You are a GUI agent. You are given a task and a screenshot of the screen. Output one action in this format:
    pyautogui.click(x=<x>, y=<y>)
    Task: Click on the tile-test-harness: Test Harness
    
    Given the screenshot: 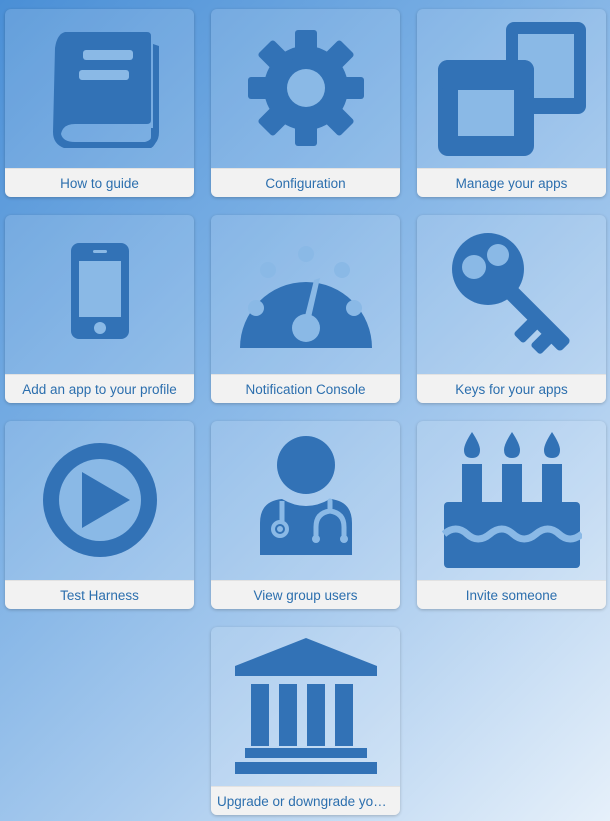 What is the action you would take?
    pyautogui.click(x=99, y=515)
    